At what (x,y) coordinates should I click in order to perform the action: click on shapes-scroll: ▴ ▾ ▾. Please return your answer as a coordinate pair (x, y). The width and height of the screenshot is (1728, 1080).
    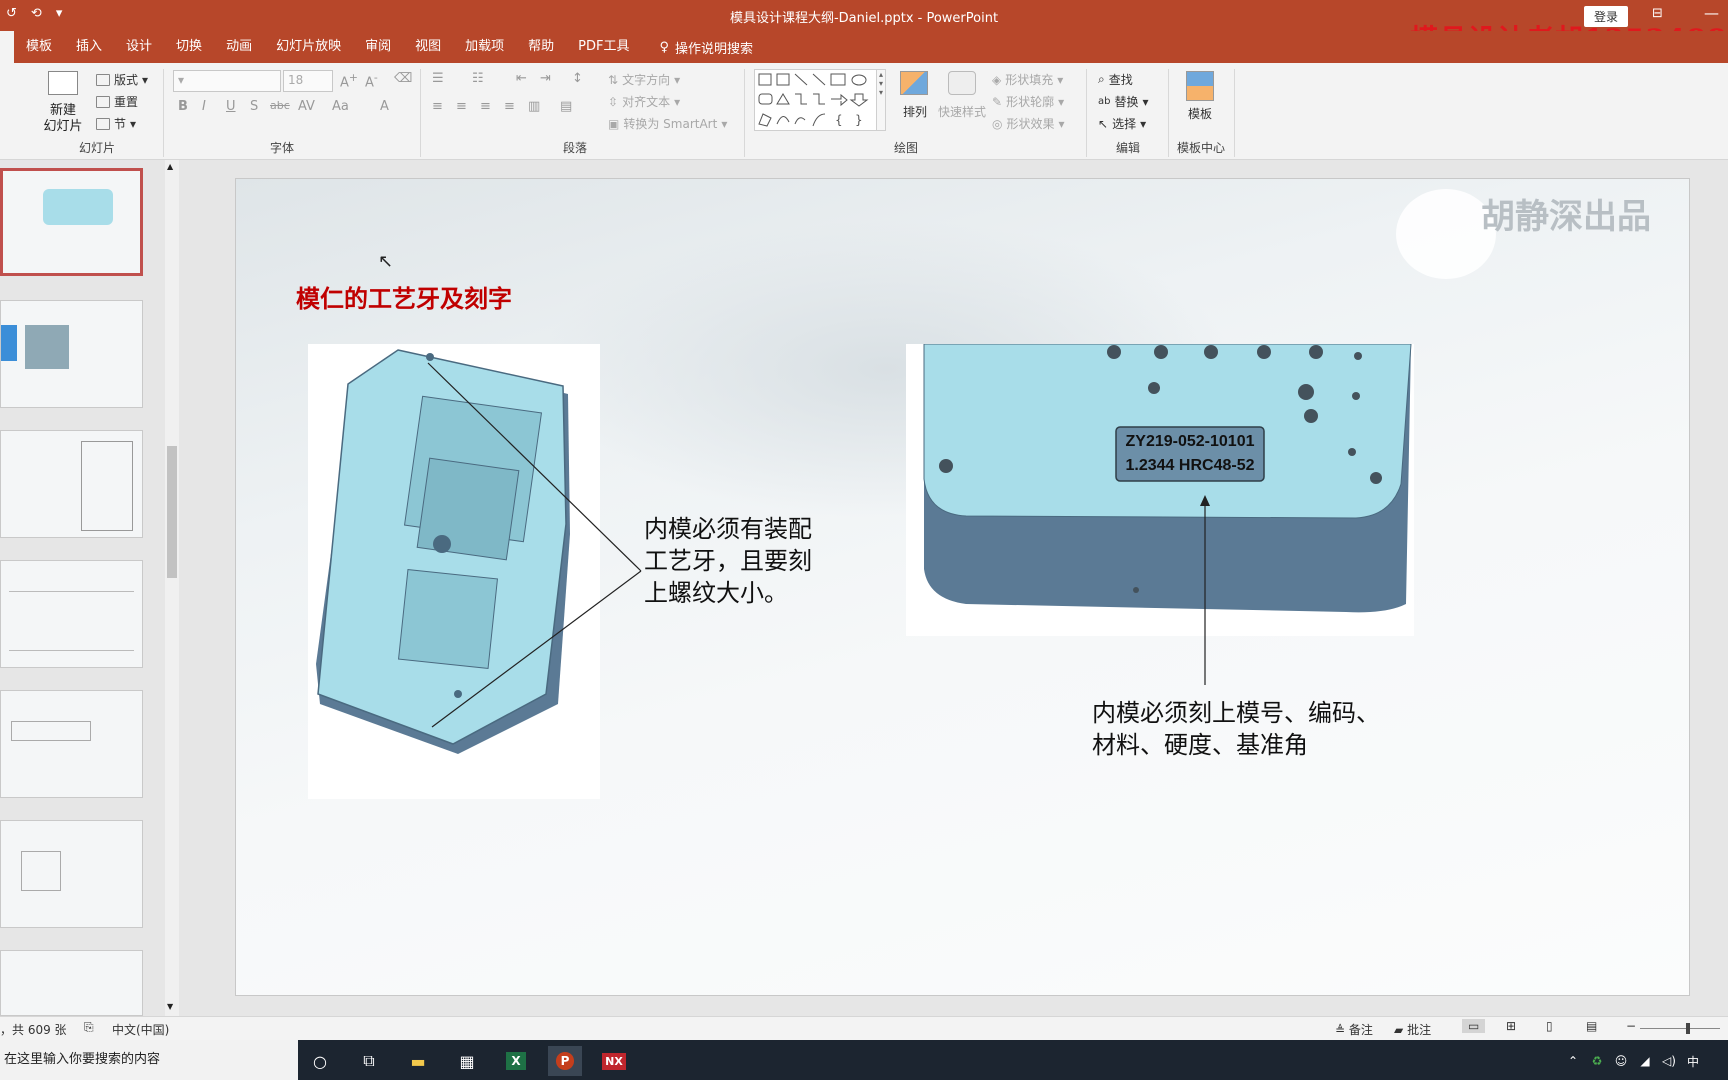
    Looking at the image, I should click on (881, 100).